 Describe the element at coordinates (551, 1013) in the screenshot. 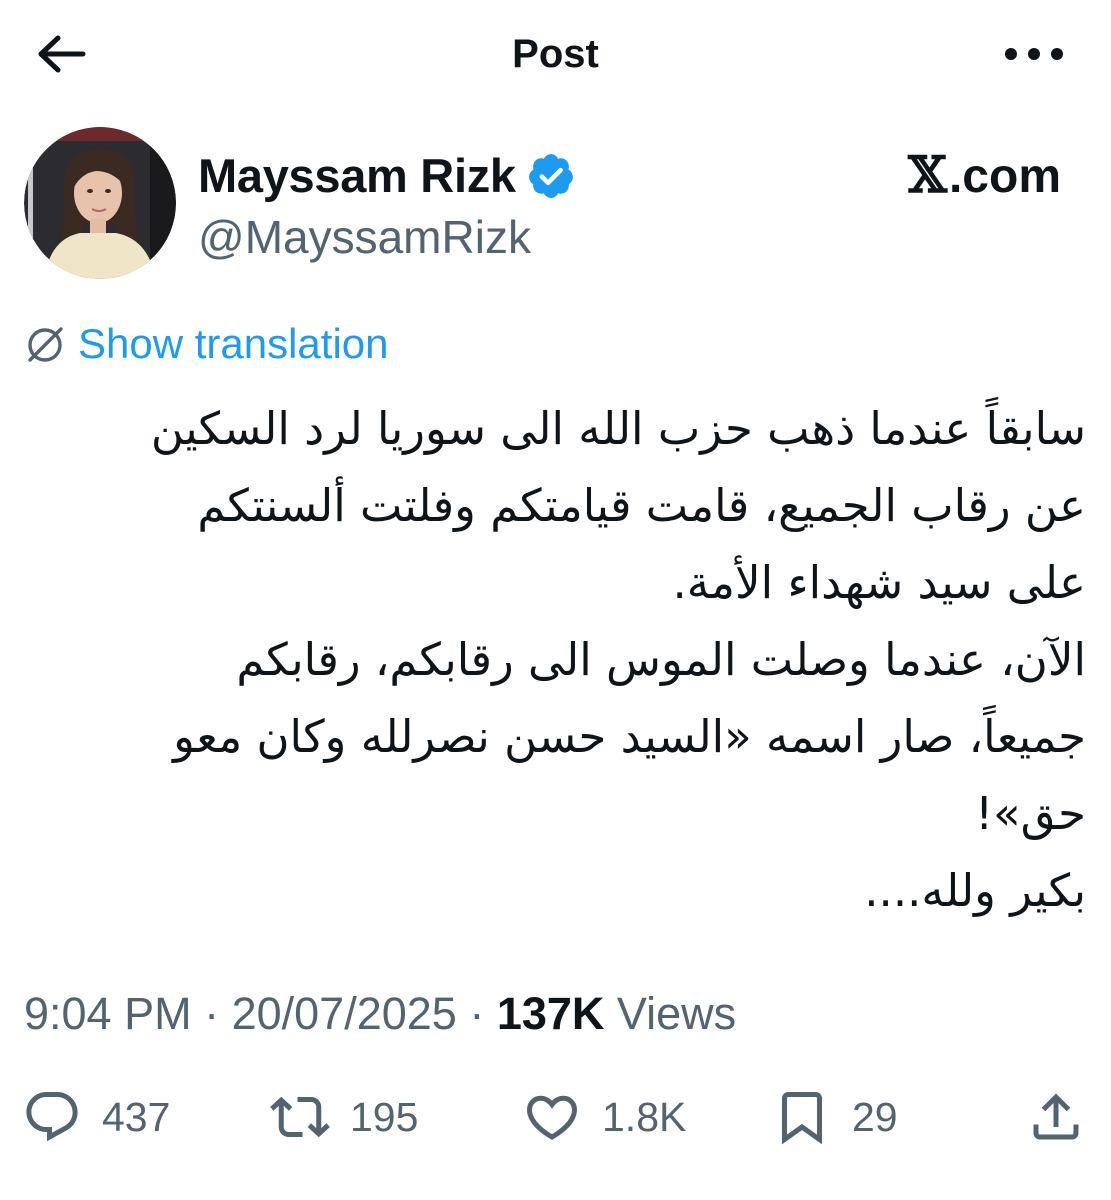

I see `views-count: 137K` at that location.